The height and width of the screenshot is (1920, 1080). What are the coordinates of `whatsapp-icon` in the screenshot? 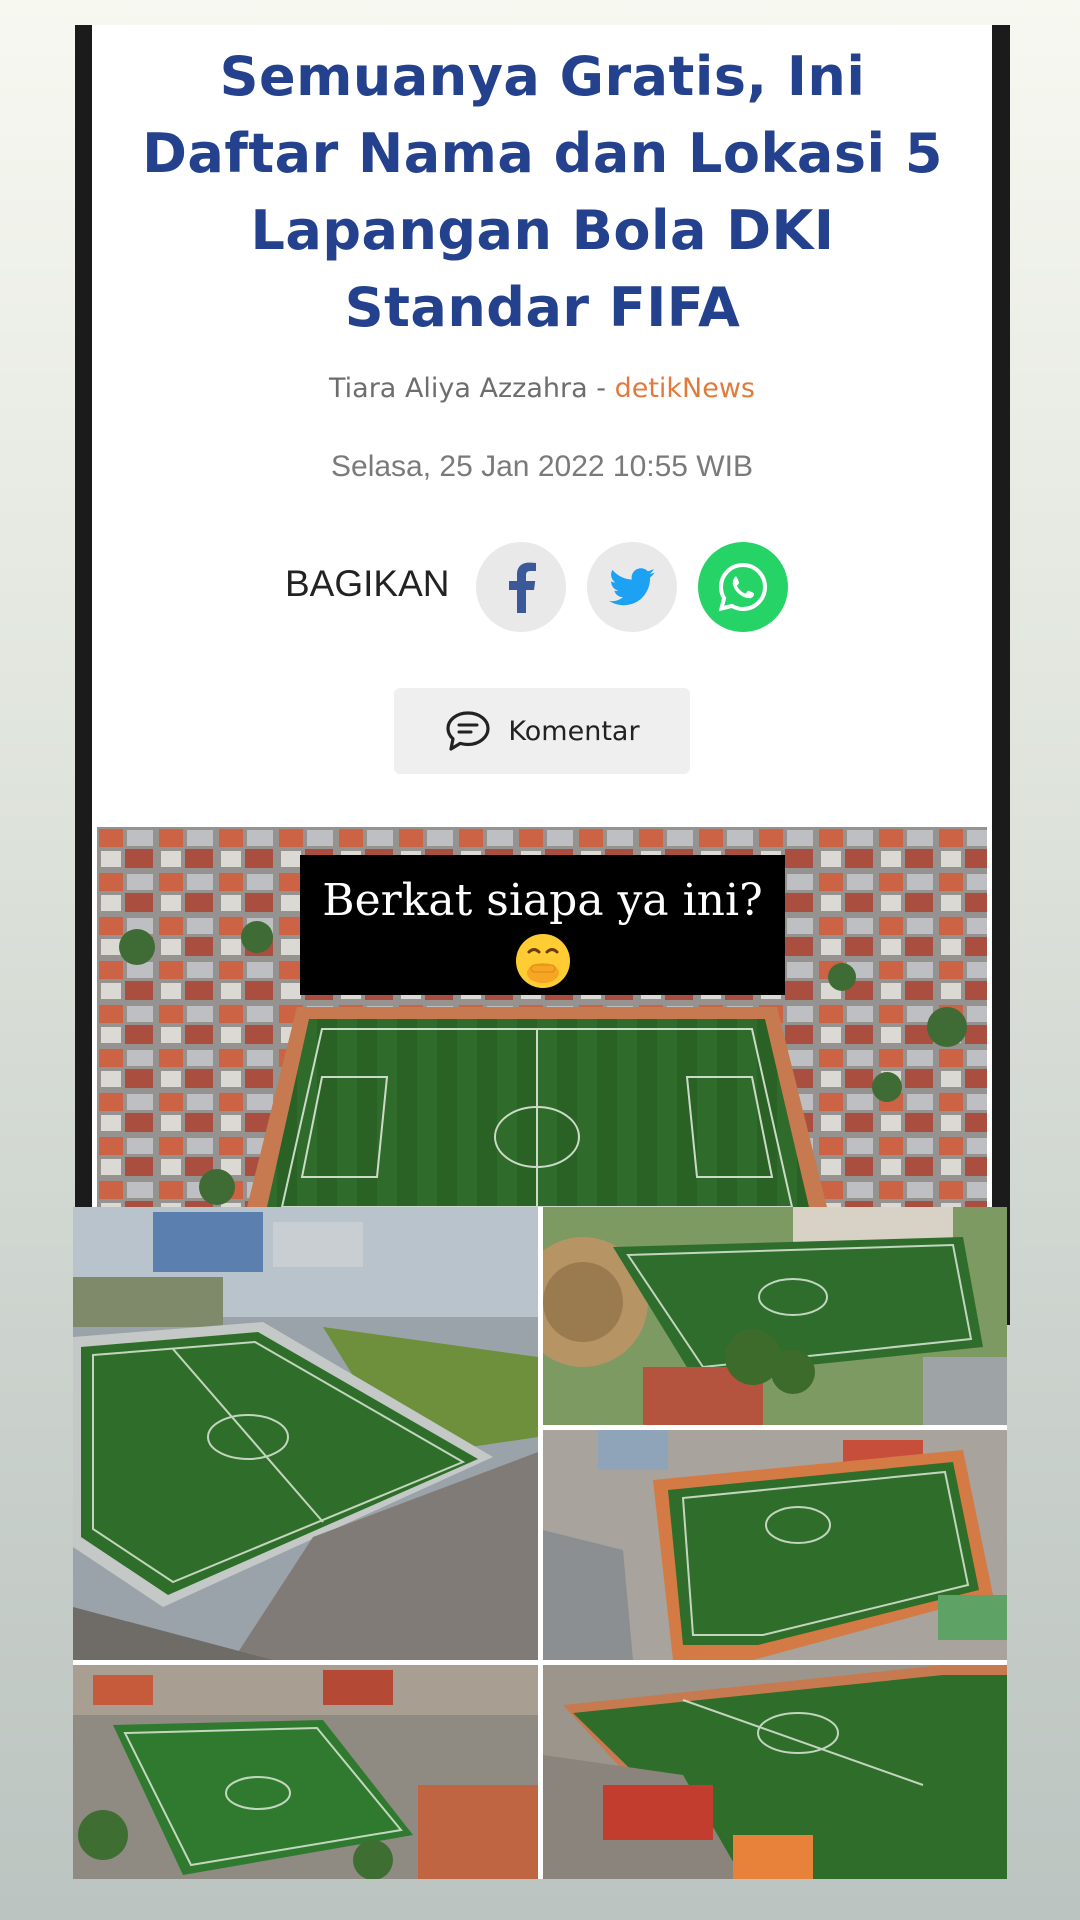 It's located at (743, 587).